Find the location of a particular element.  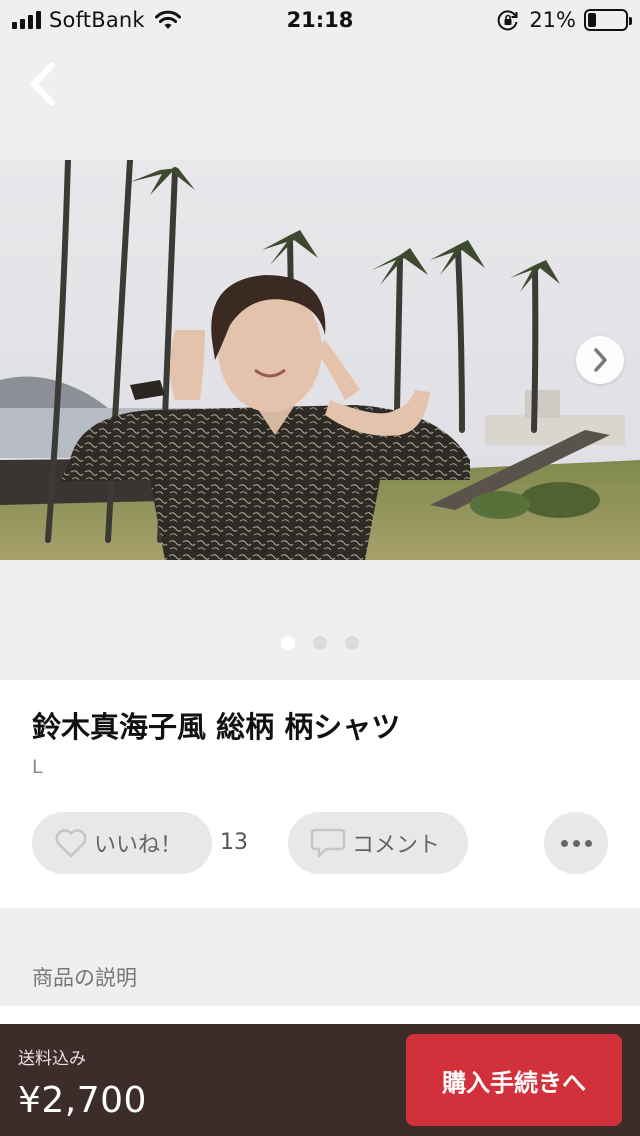

product-title: 鈴木真海子風 総柄 柄シャツ is located at coordinates (216, 727).